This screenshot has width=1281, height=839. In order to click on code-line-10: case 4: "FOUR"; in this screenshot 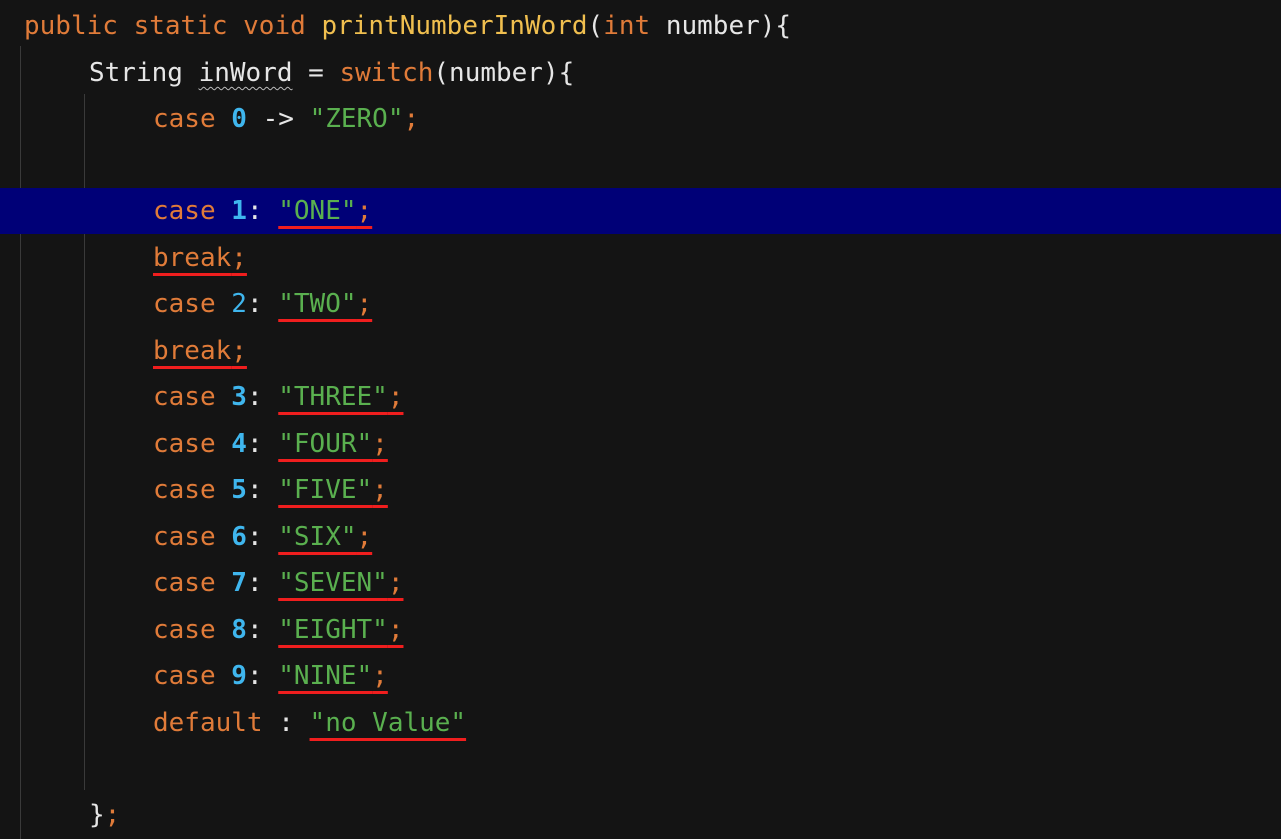, I will do `click(640, 444)`.